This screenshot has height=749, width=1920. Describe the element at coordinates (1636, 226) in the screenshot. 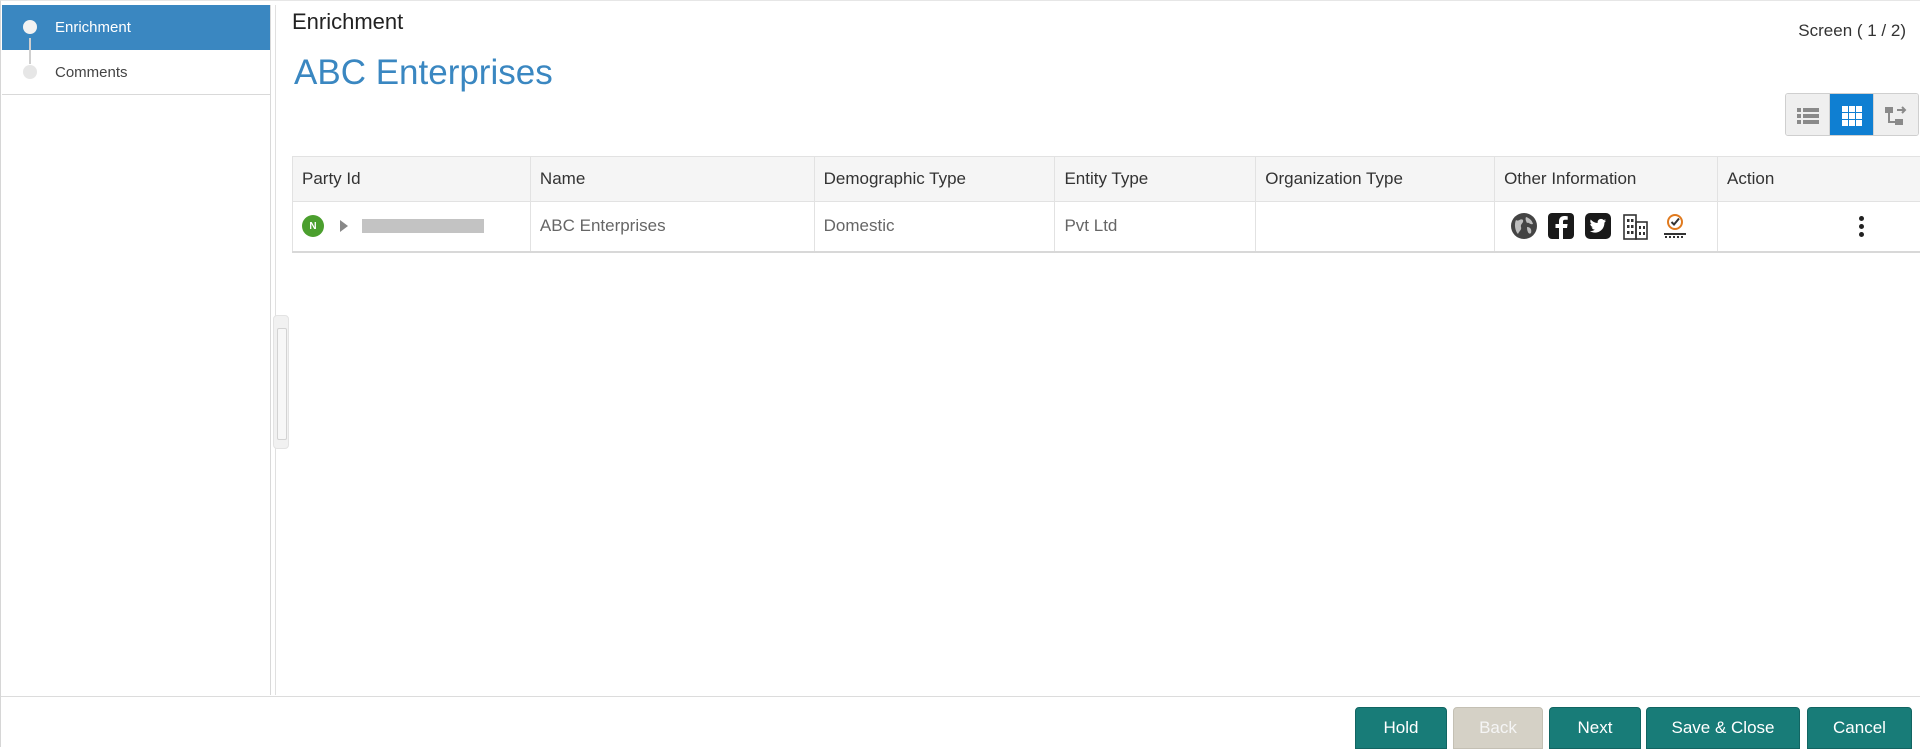

I see `building-icon` at that location.